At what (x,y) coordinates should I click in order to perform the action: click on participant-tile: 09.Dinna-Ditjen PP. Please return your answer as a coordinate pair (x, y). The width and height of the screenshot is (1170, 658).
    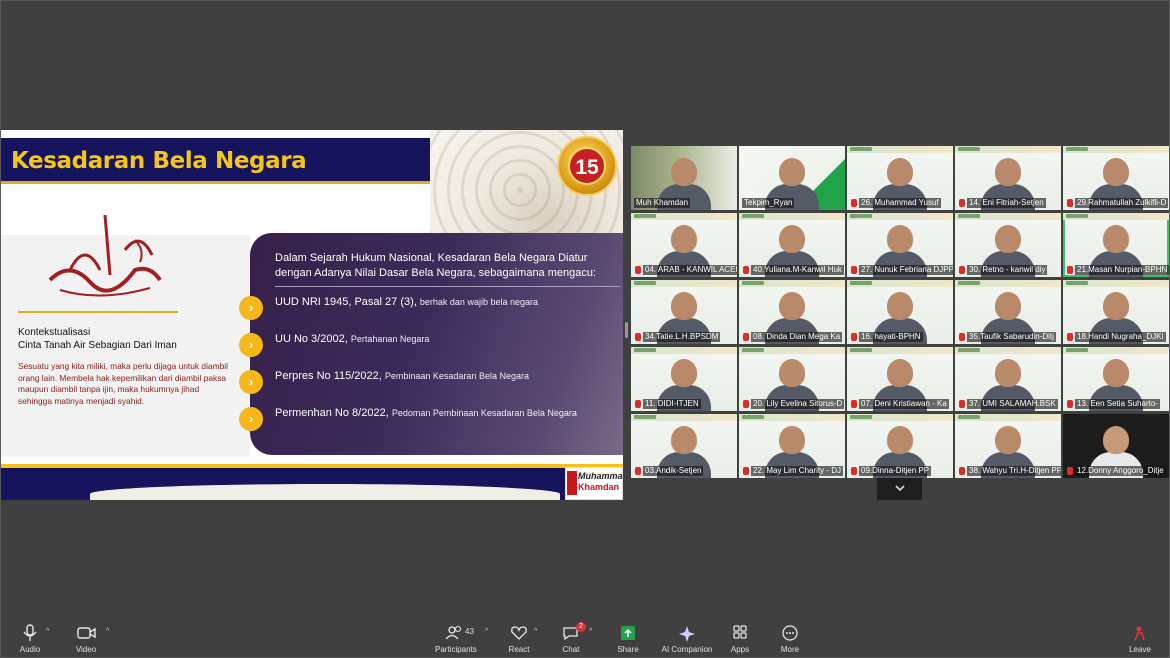
    Looking at the image, I should click on (900, 446).